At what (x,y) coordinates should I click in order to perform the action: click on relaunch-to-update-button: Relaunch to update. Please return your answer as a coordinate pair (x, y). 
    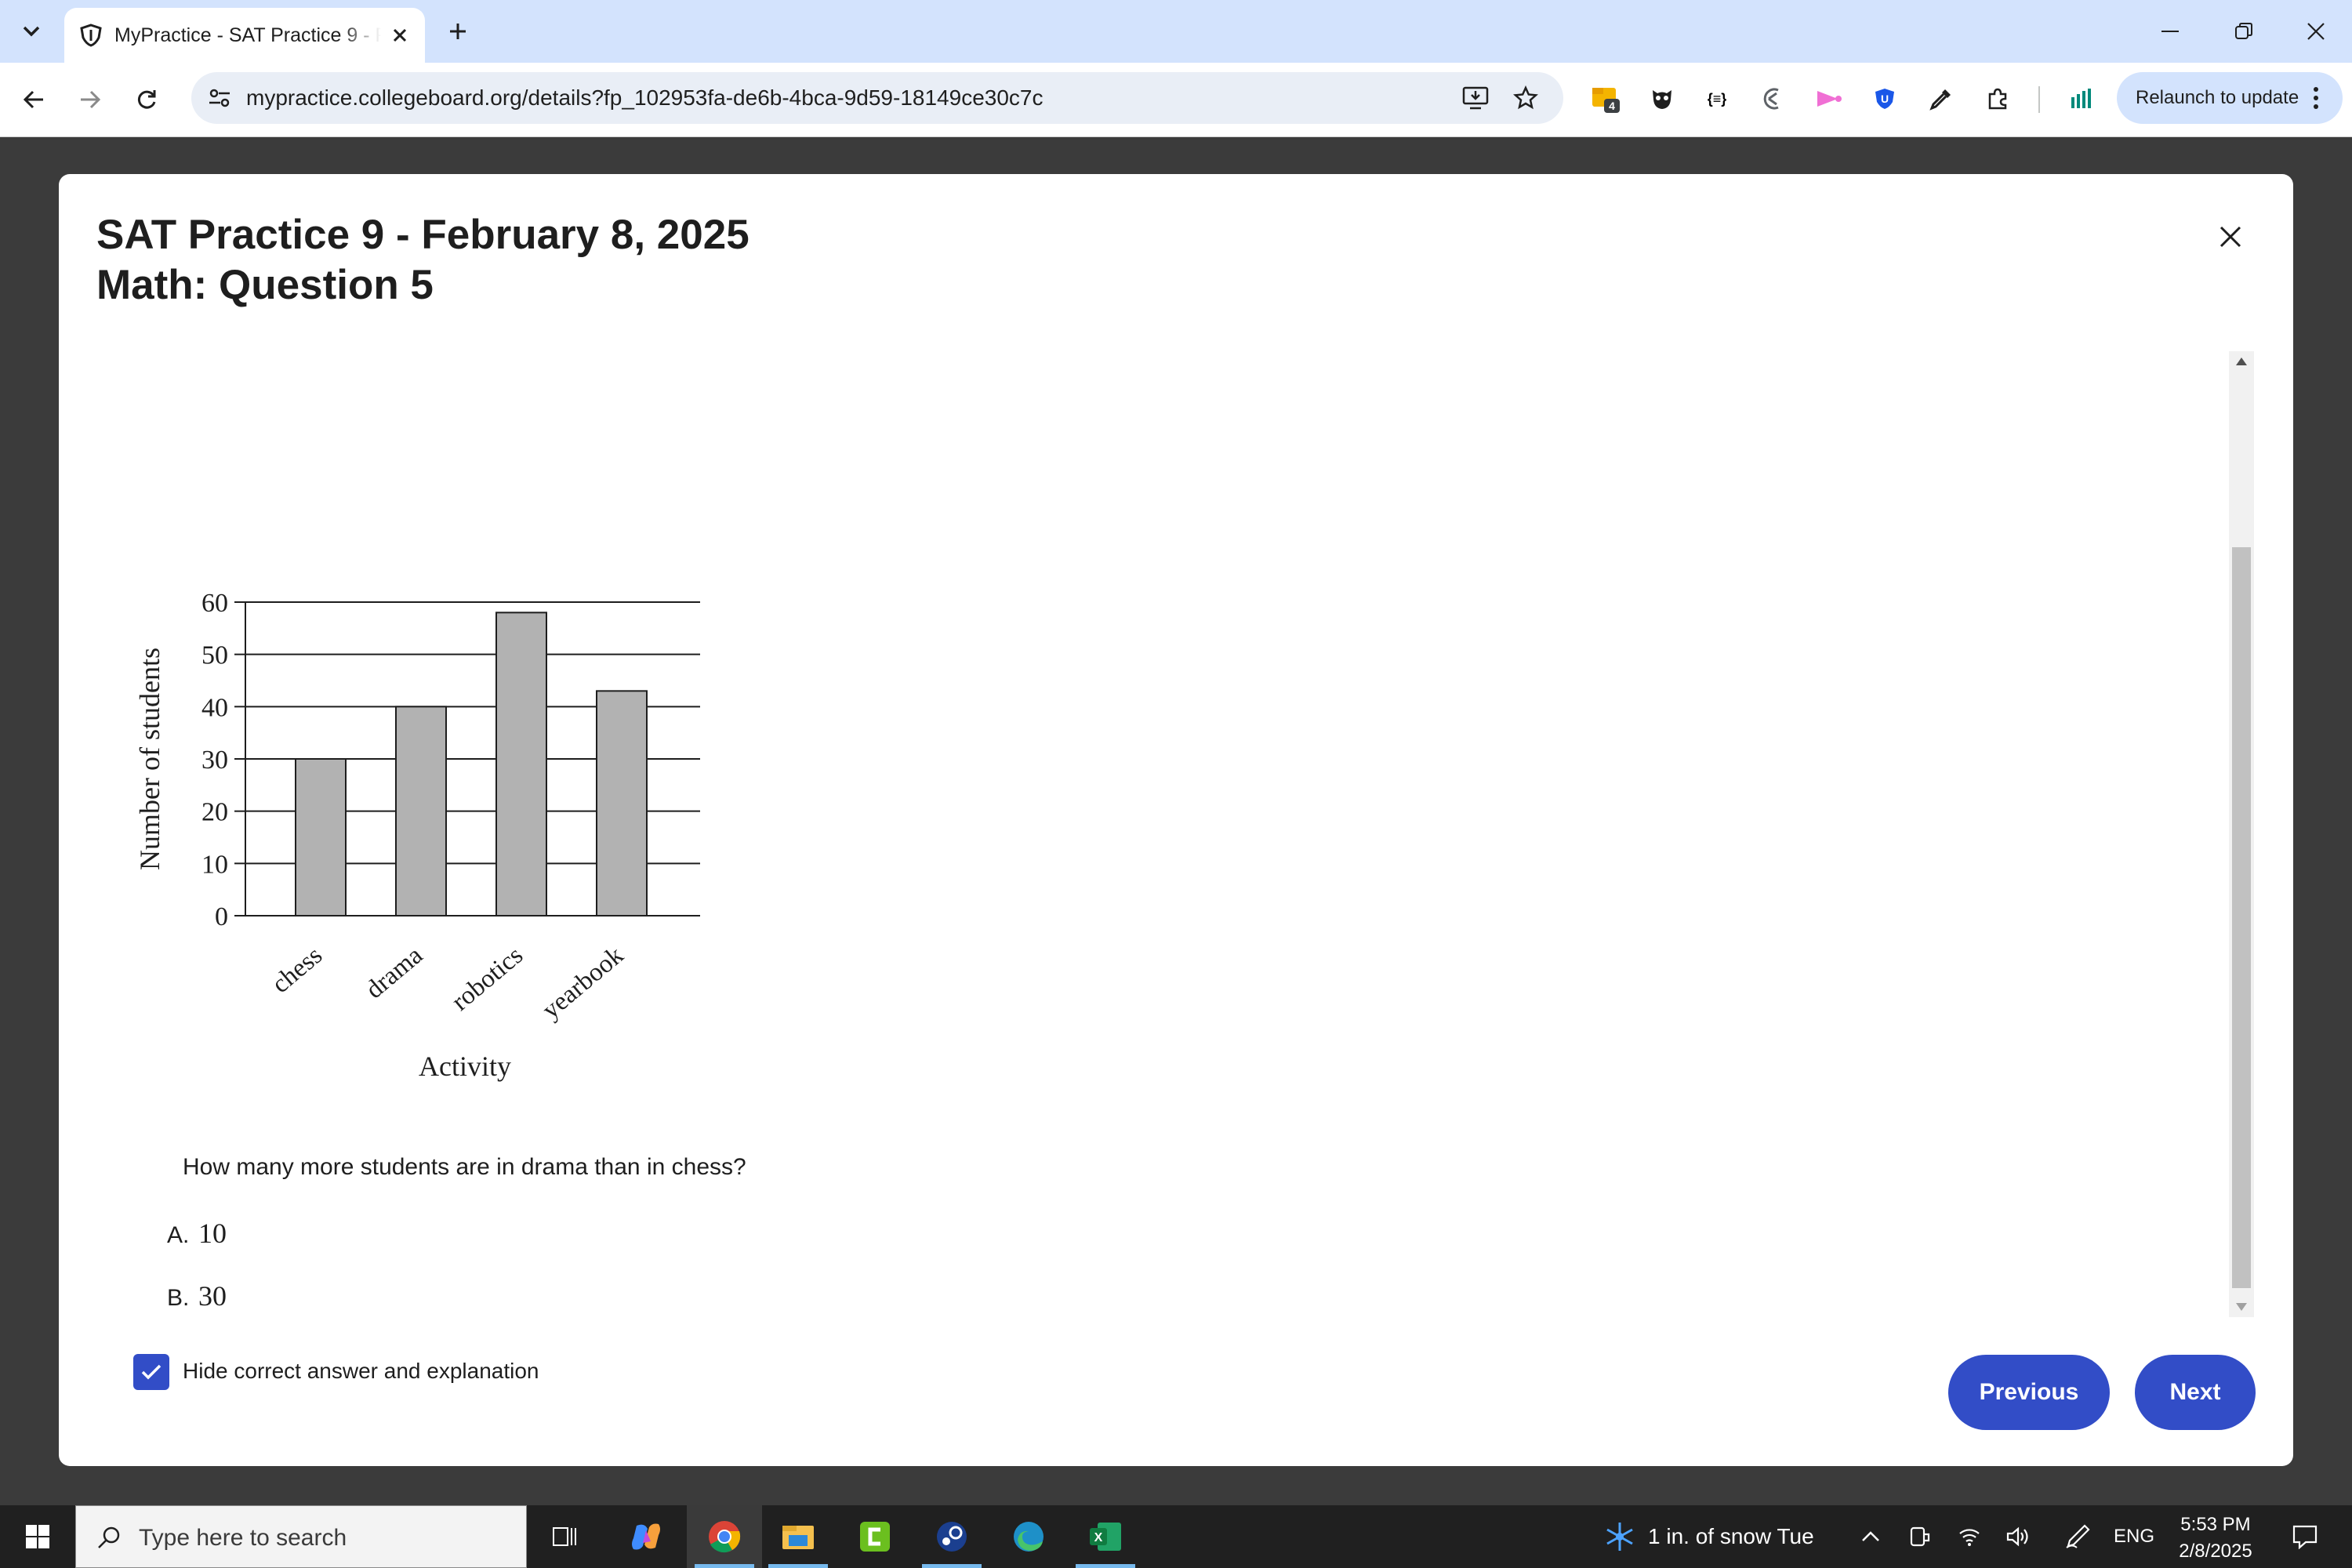
    Looking at the image, I should click on (2230, 98).